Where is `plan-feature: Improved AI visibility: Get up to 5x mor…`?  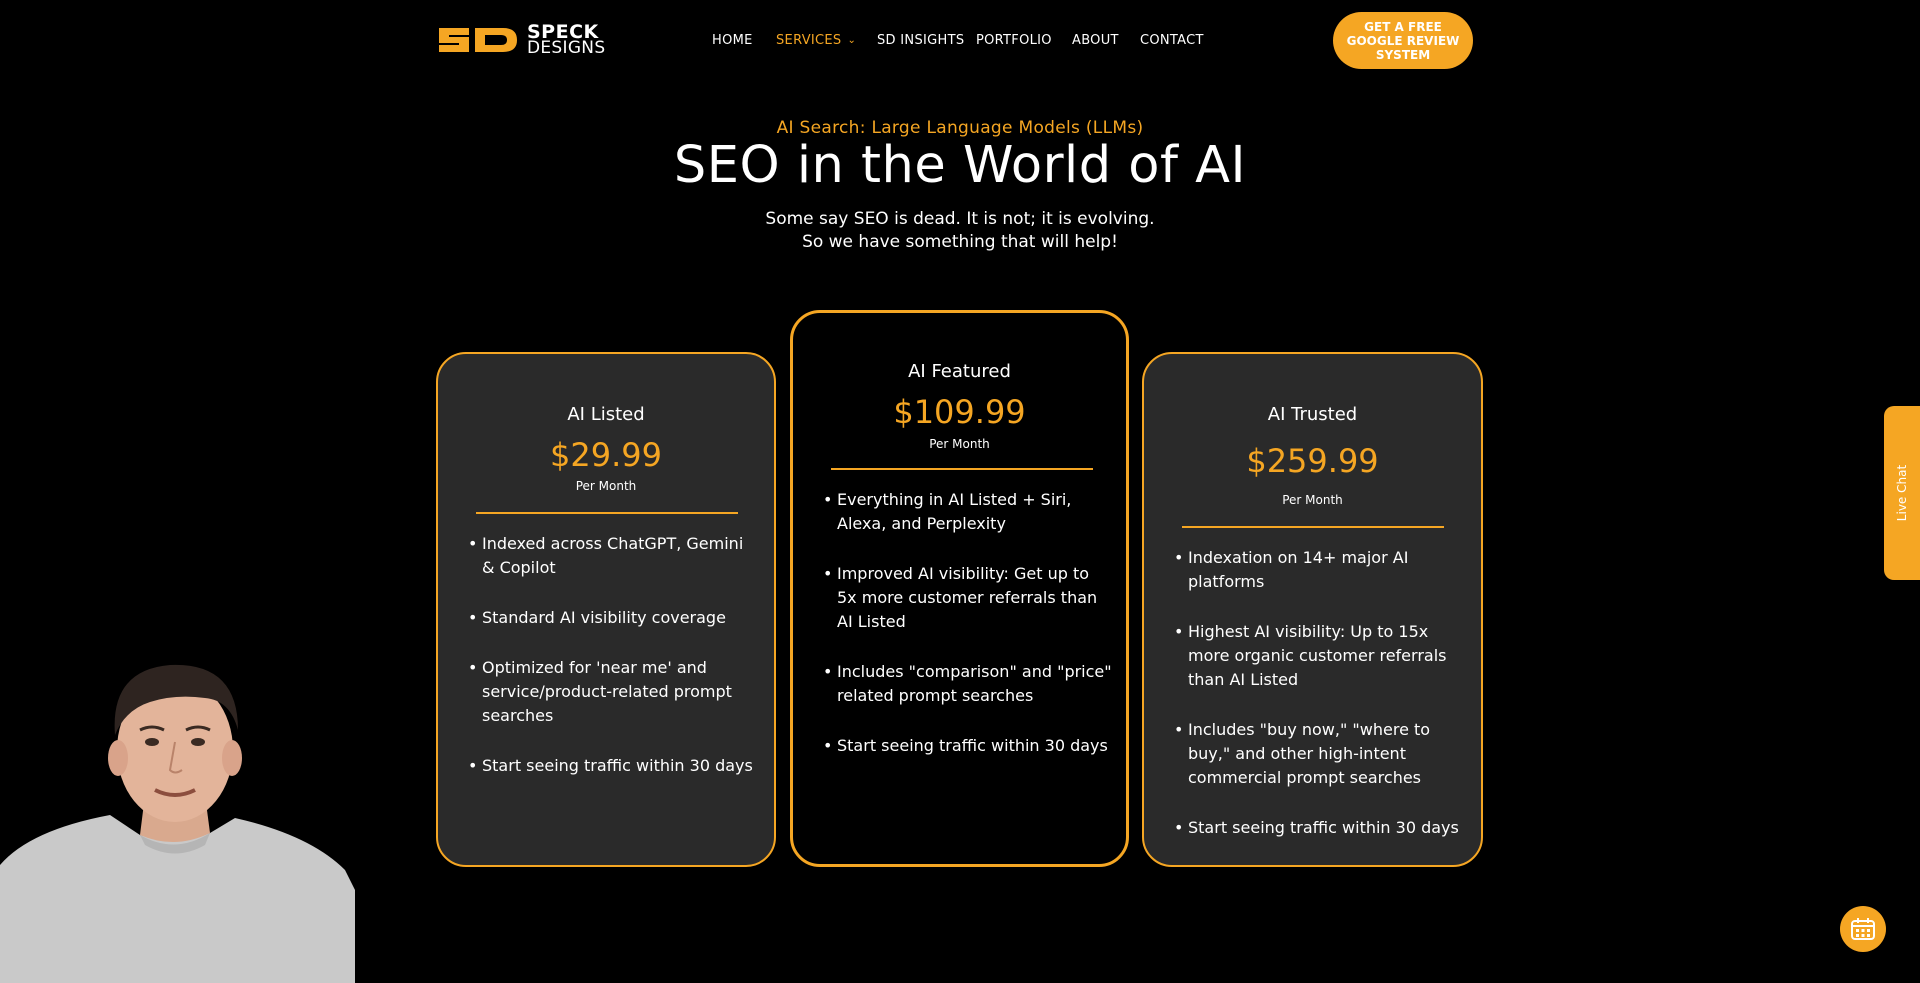
plan-feature: Improved AI visibility: Get up to 5x mor… is located at coordinates (968, 598).